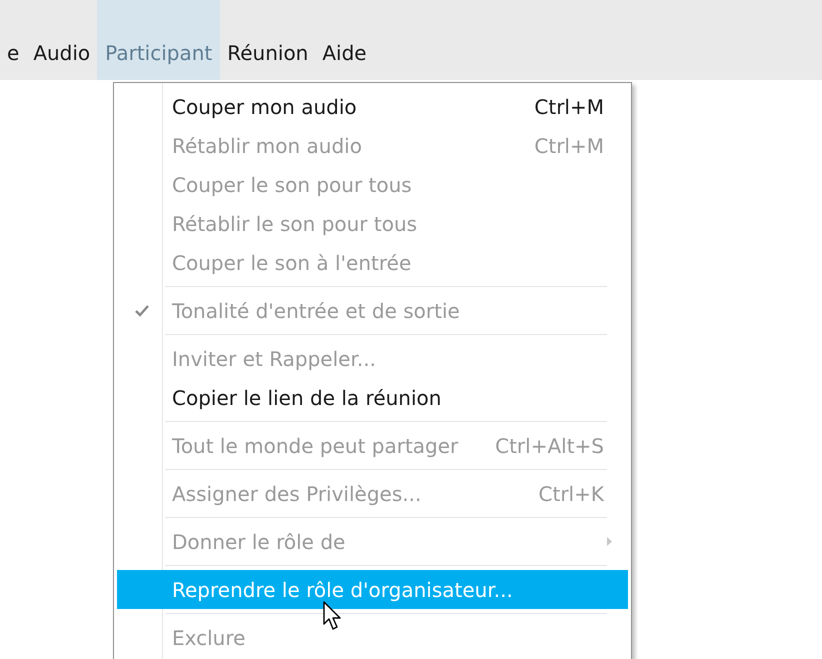 The image size is (822, 659). Describe the element at coordinates (372, 397) in the screenshot. I see `menu-item: Copier le lien de la réunion` at that location.